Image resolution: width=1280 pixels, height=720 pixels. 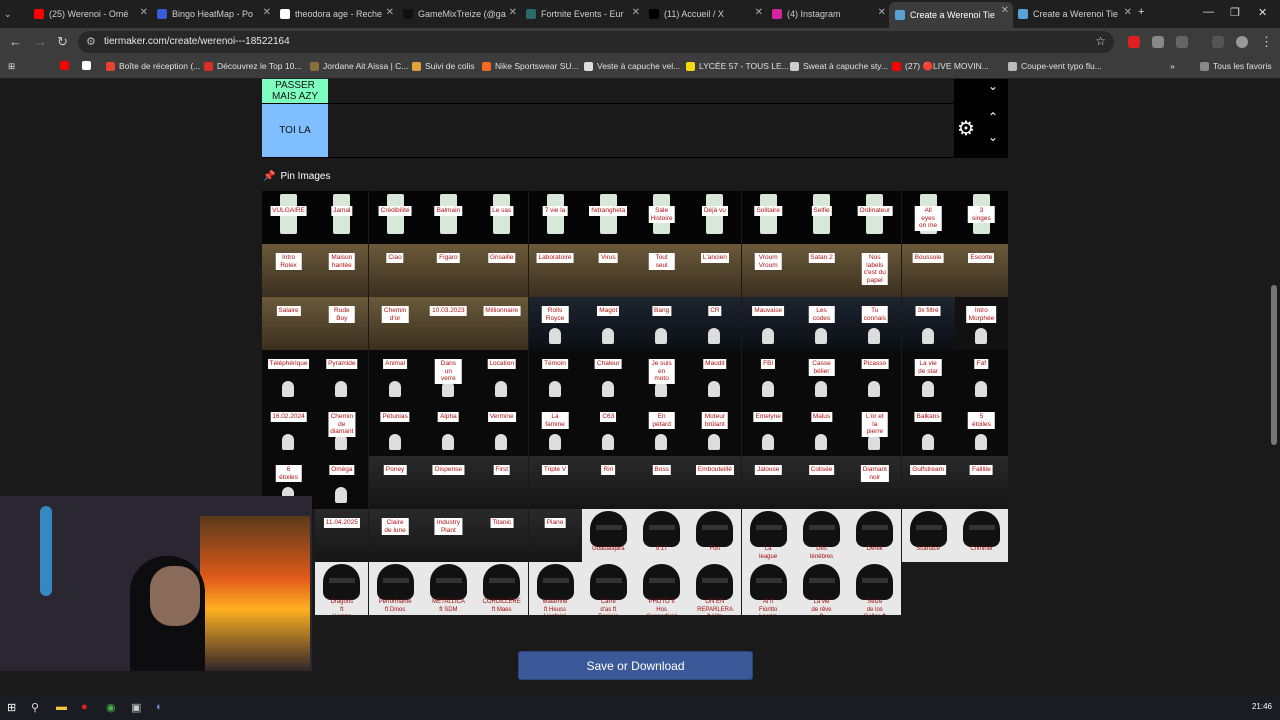 What do you see at coordinates (62, 42) in the screenshot?
I see `reload-icon: ↻` at bounding box center [62, 42].